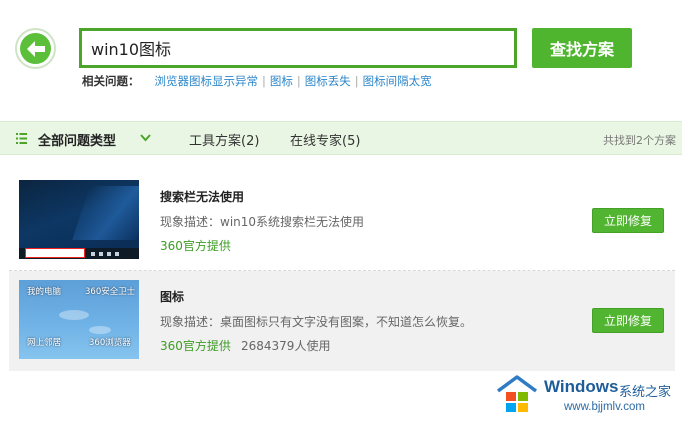 The image size is (682, 423). Describe the element at coordinates (517, 393) in the screenshot. I see `windows-logo-icon` at that location.